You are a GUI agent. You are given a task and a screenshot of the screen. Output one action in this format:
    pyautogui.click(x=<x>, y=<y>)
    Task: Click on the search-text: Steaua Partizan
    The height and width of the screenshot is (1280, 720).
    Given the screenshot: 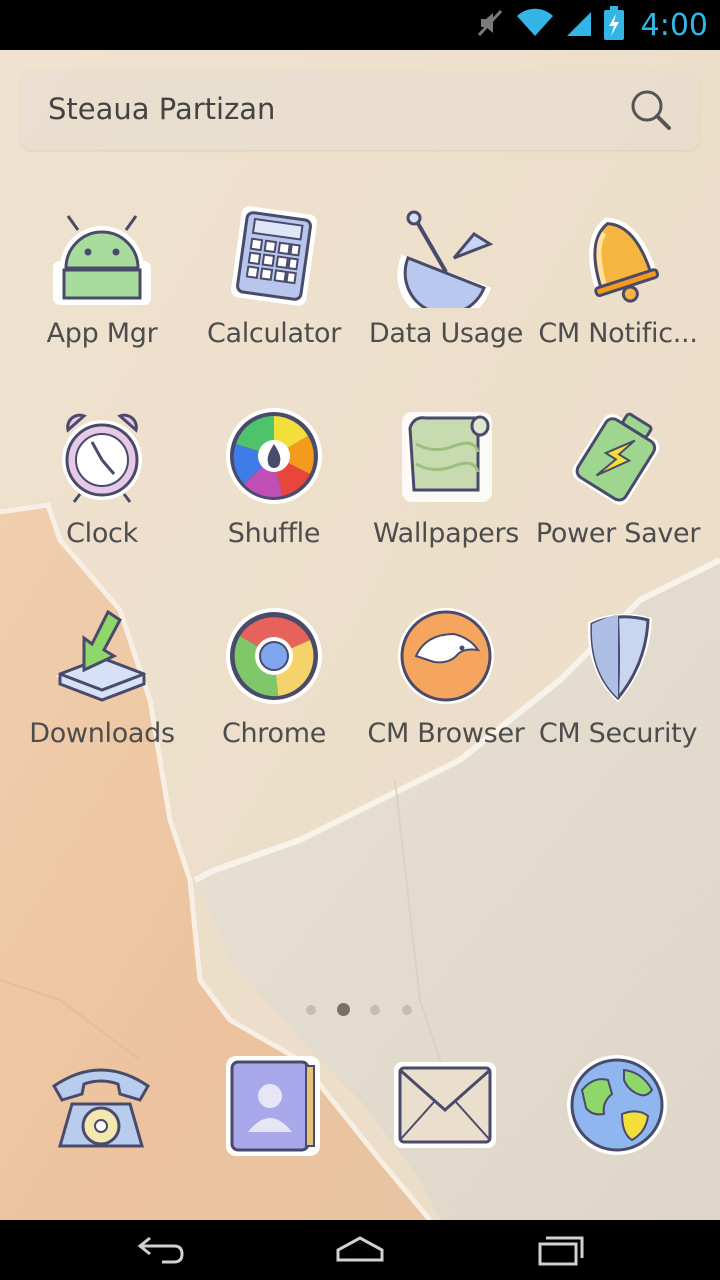 What is the action you would take?
    pyautogui.click(x=162, y=109)
    